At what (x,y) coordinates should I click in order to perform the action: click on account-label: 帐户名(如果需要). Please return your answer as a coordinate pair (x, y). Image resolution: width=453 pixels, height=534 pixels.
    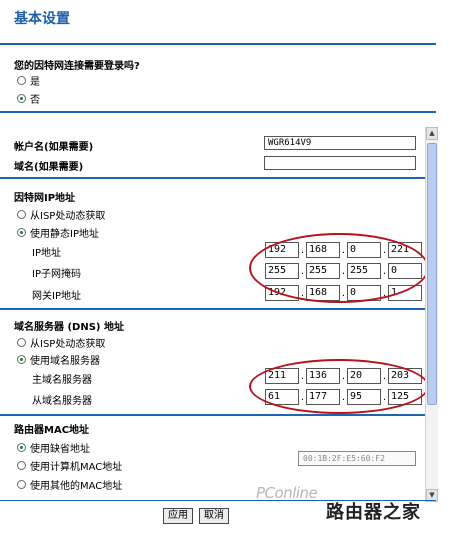
    Looking at the image, I should click on (54, 147).